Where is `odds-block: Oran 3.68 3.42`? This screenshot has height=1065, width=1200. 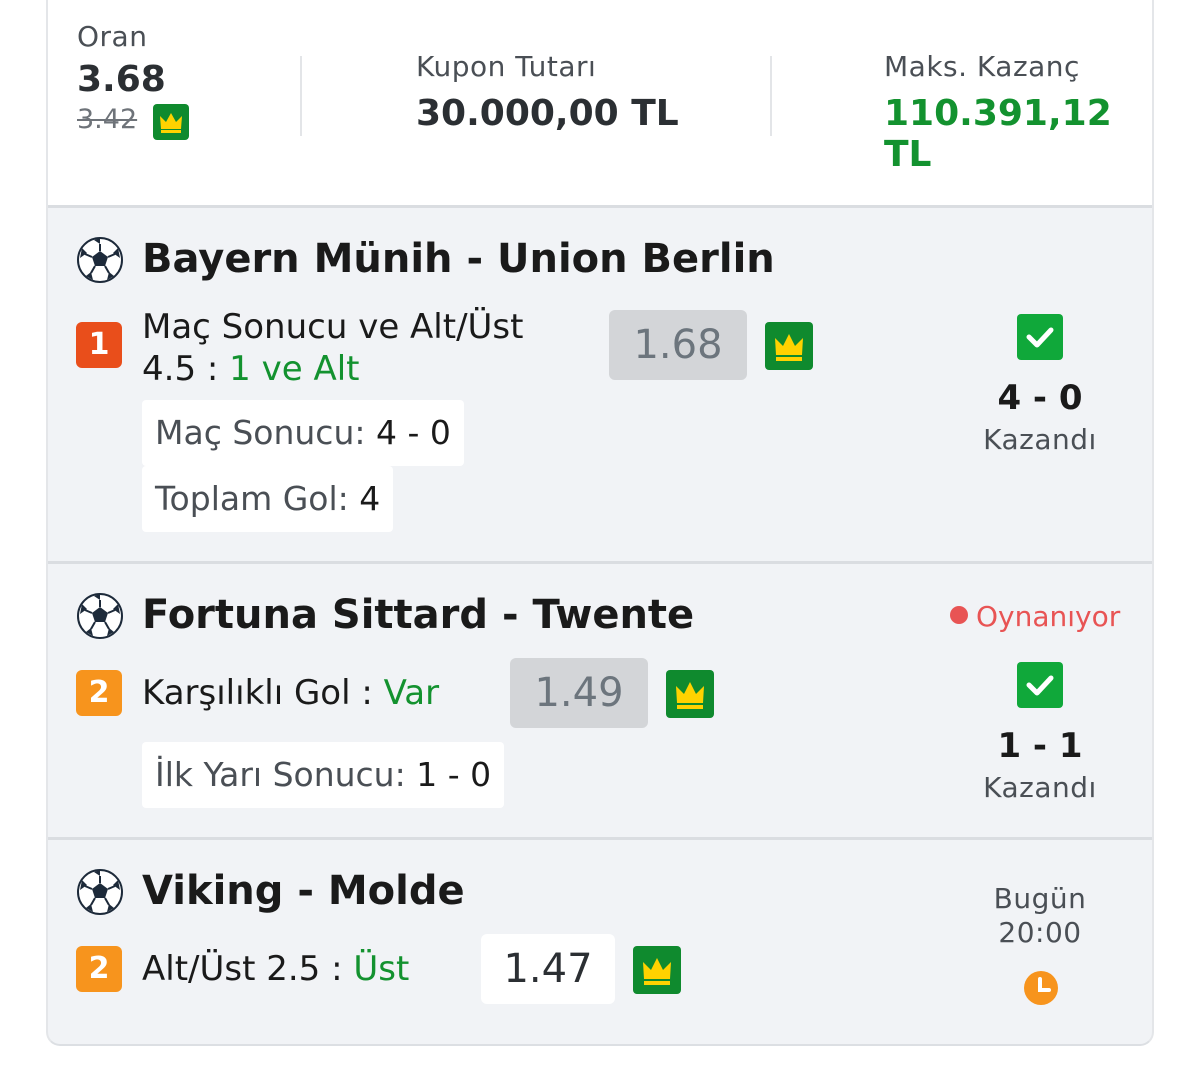 odds-block: Oran 3.68 3.42 is located at coordinates (133, 81).